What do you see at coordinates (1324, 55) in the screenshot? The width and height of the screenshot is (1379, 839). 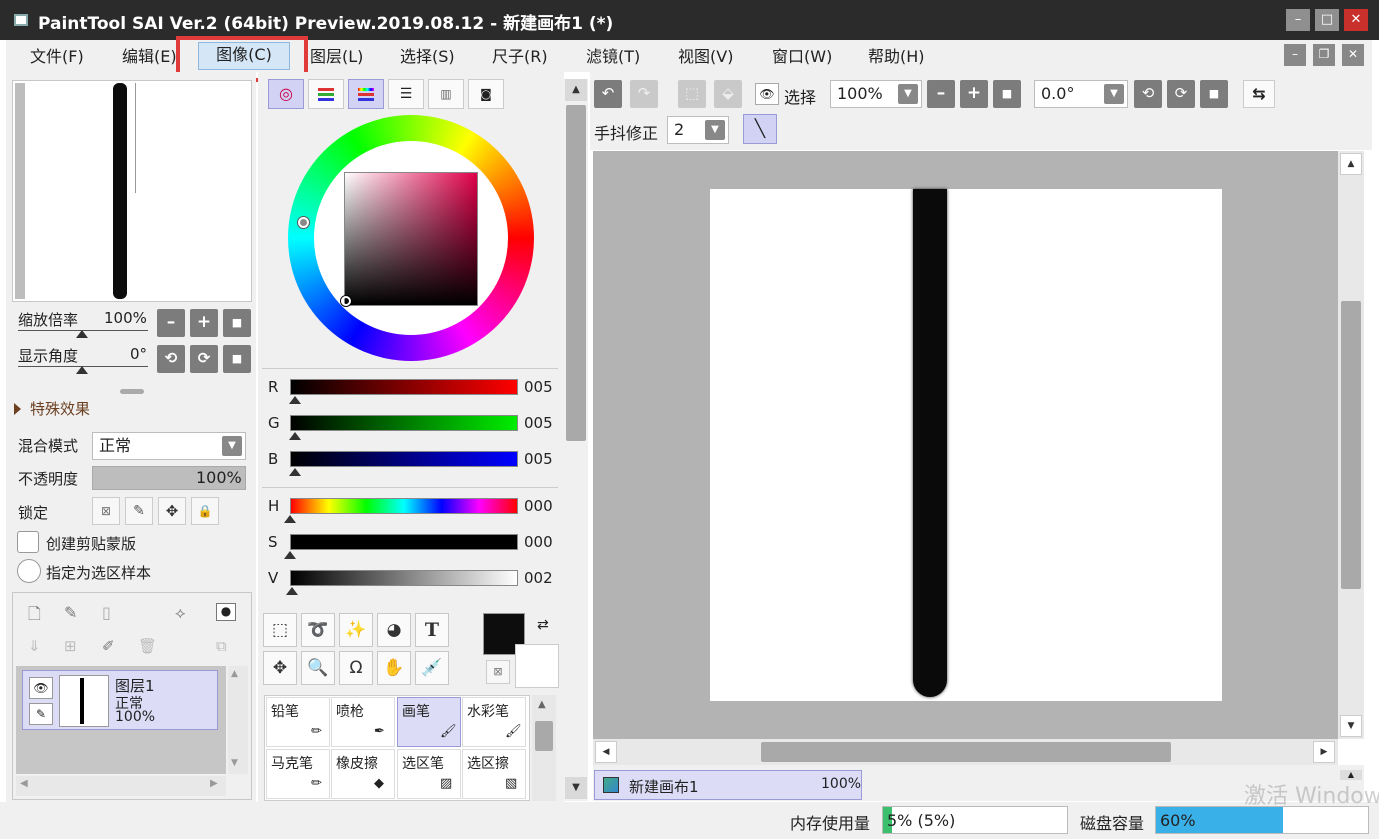 I see `mdi-restore-button: ❐` at bounding box center [1324, 55].